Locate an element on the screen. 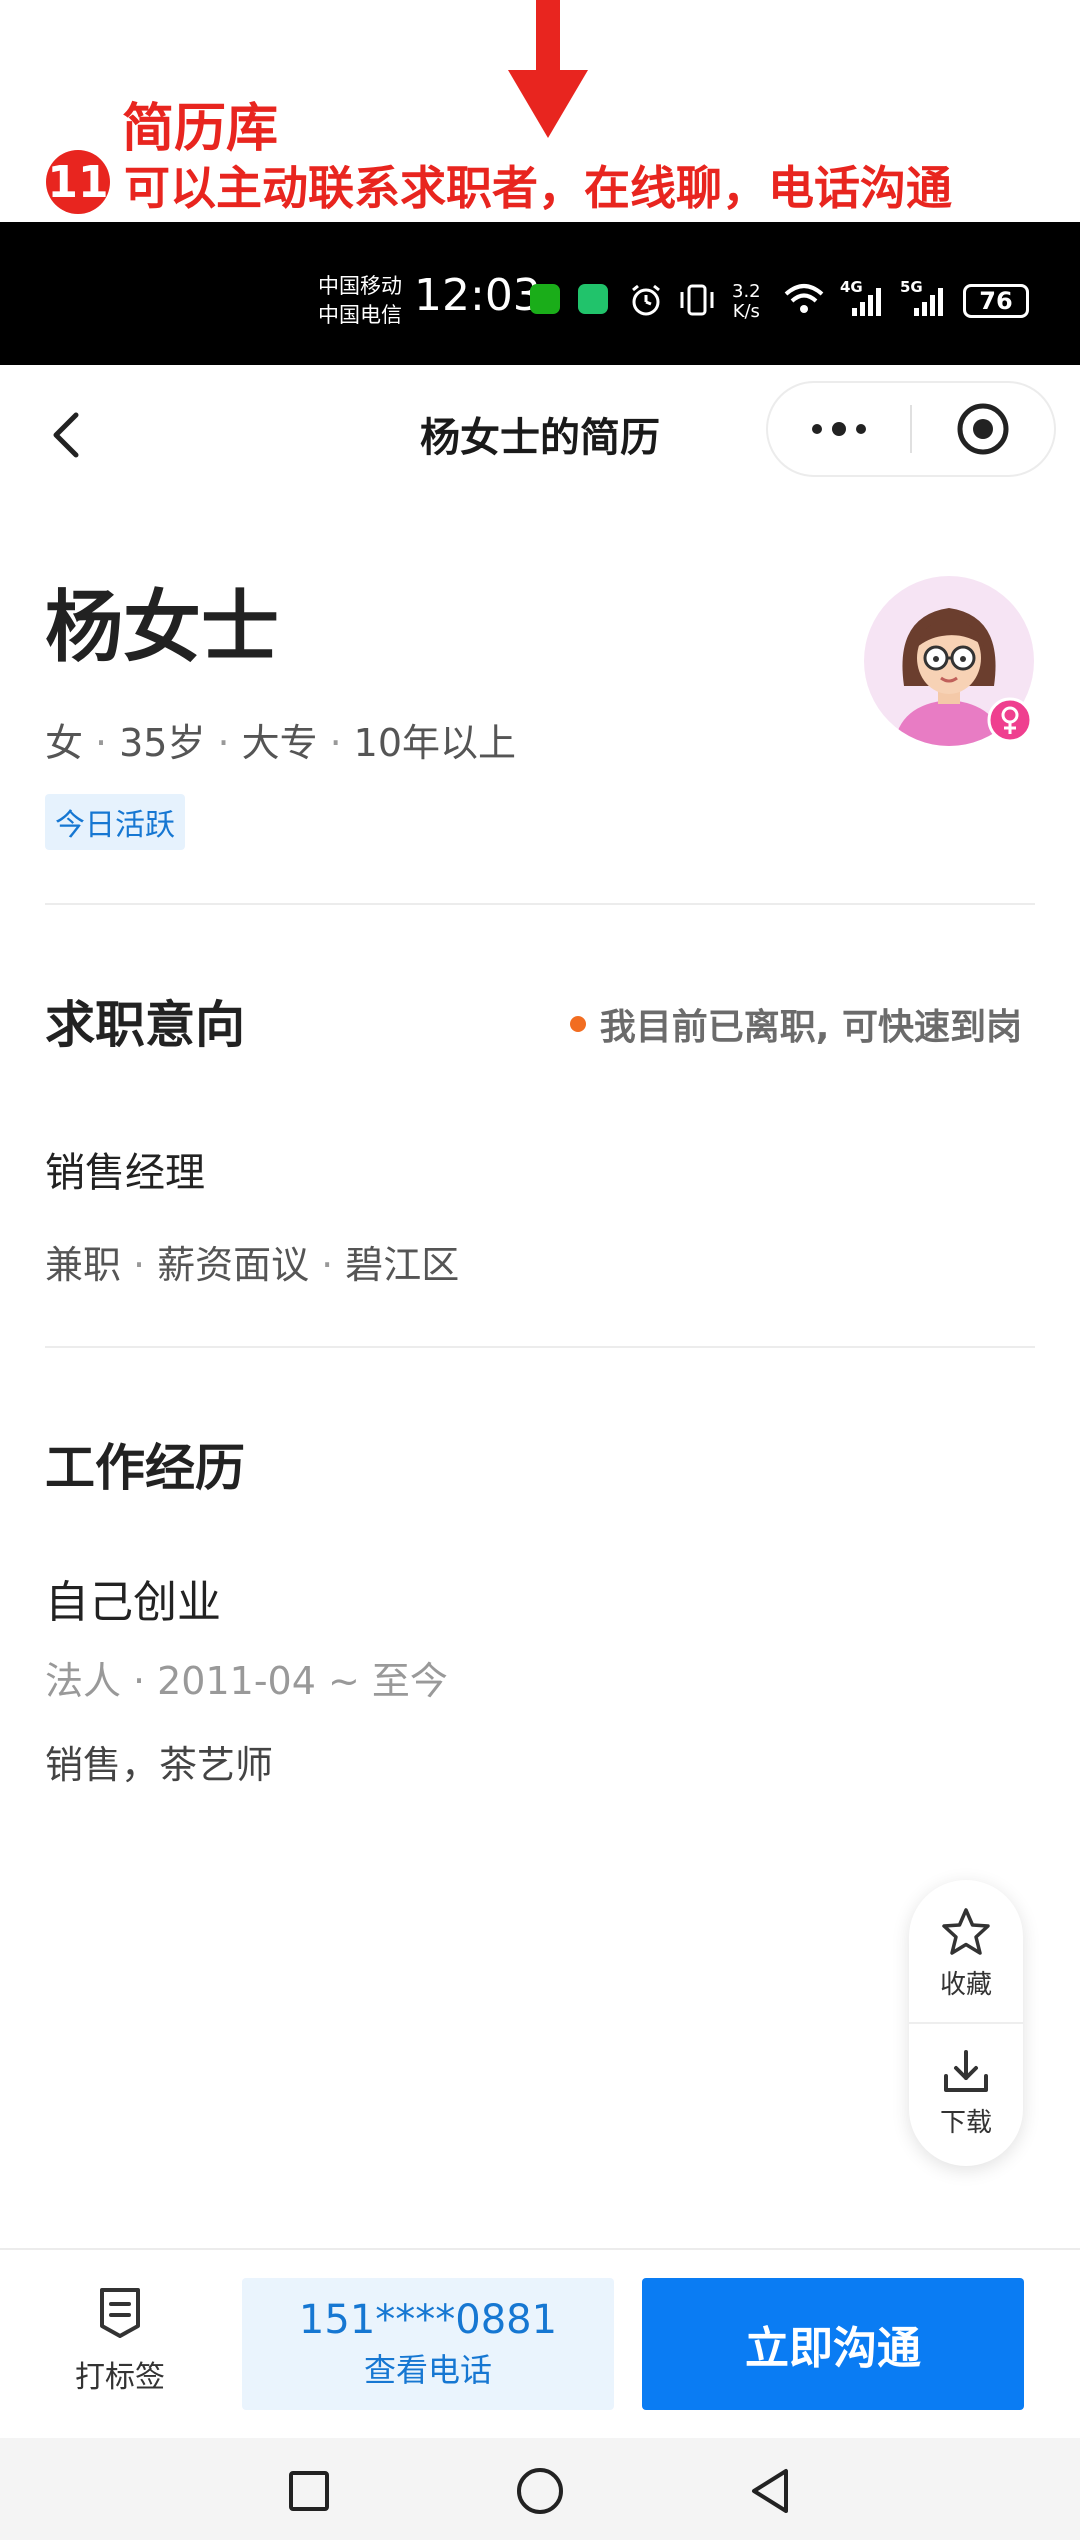  app-notification-icon is located at coordinates (593, 299).